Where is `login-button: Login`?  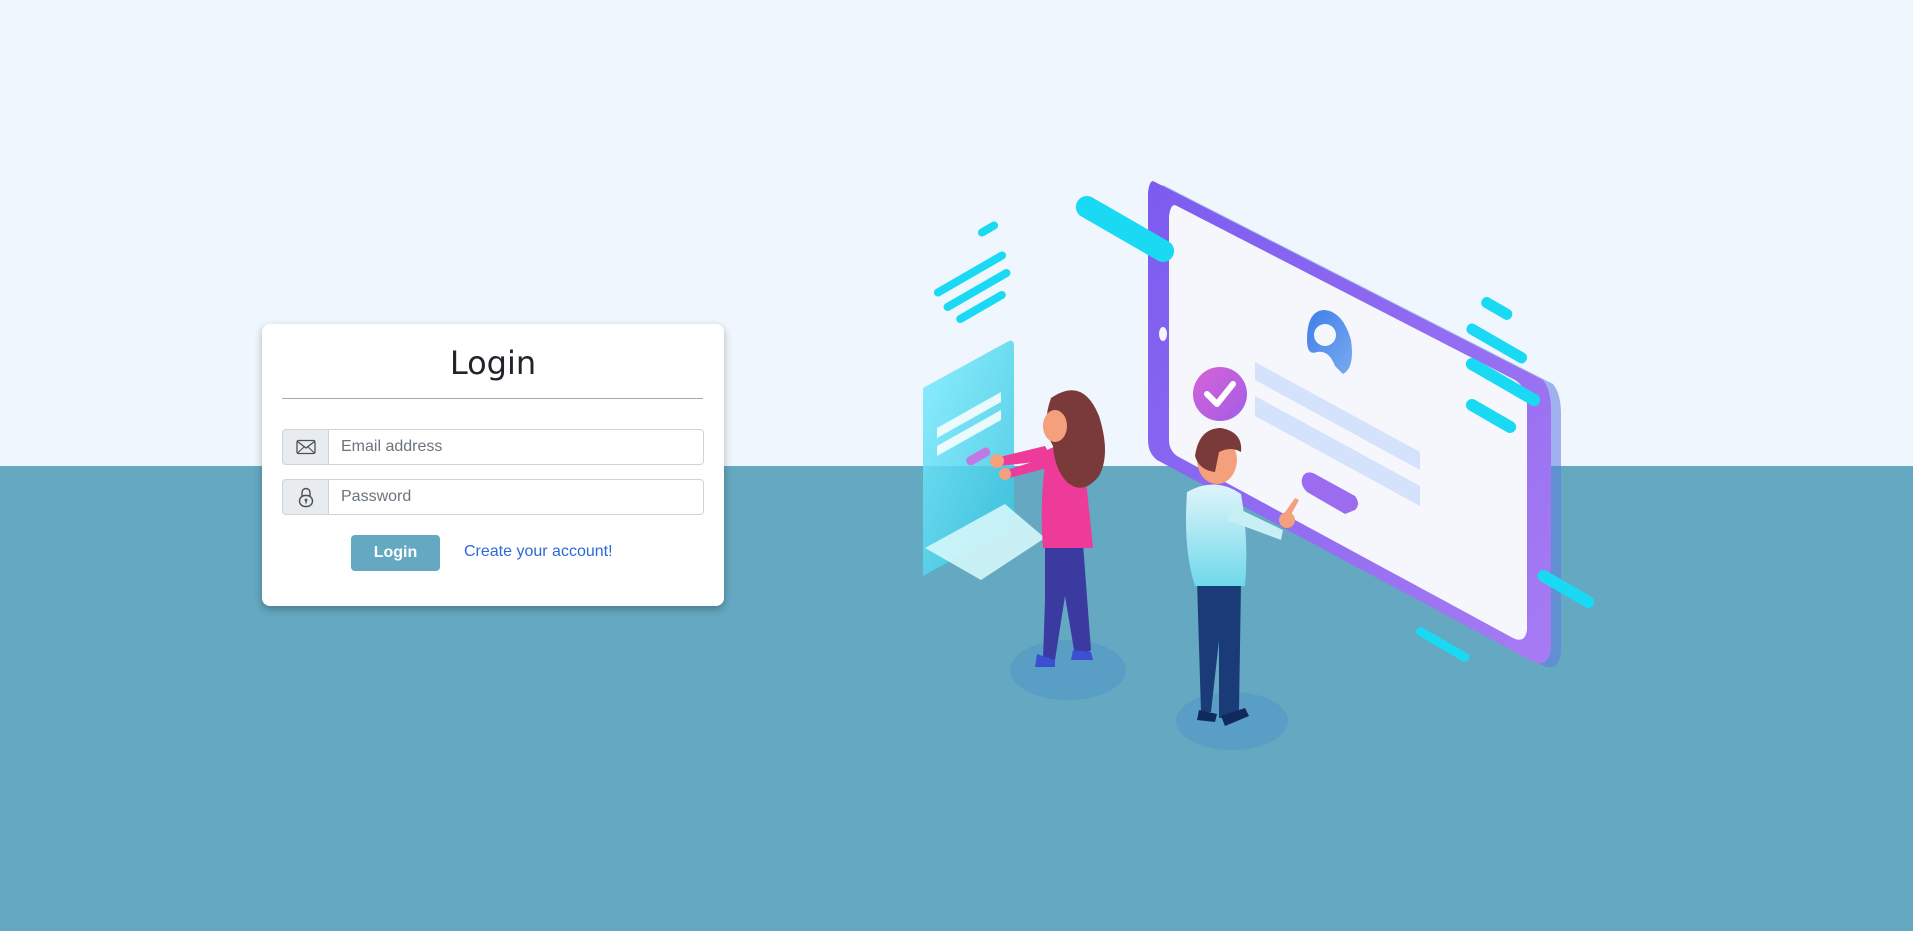
login-button: Login is located at coordinates (395, 553).